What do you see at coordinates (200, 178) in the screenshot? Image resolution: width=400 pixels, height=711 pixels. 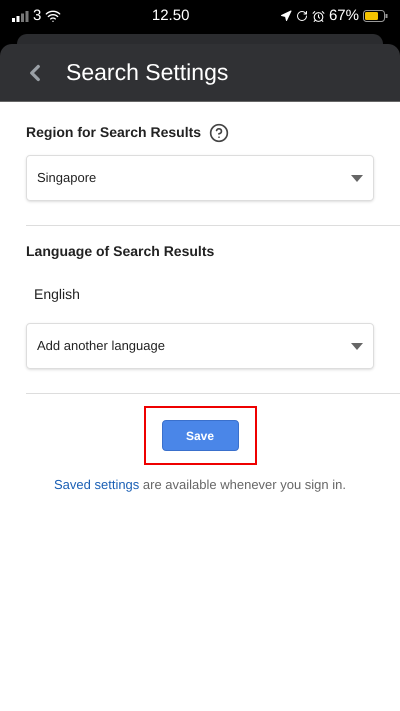 I see `region-dropdown: Singapore` at bounding box center [200, 178].